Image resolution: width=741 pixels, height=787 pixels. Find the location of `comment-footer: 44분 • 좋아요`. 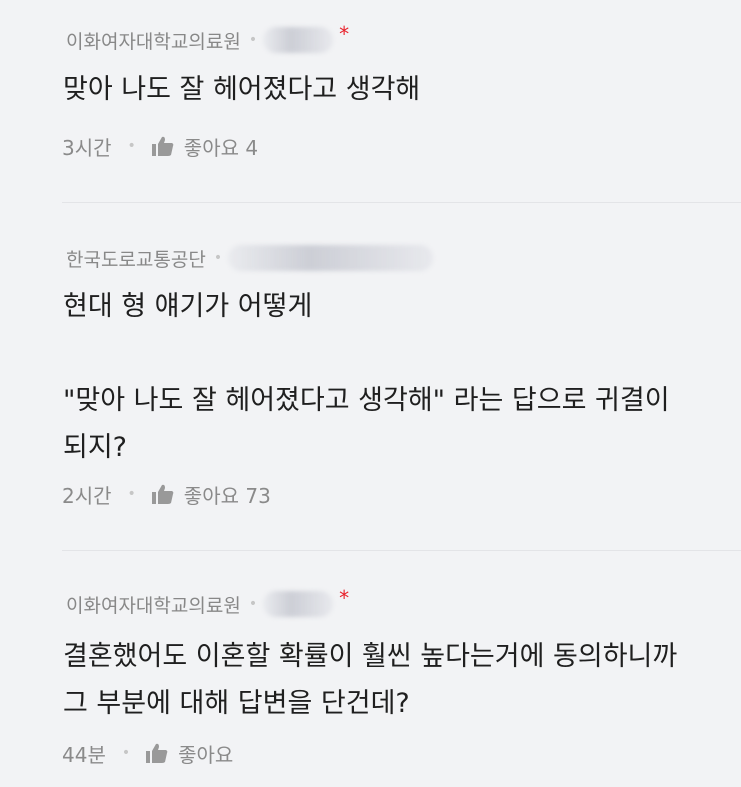

comment-footer: 44분 • 좋아요 is located at coordinates (147, 753).